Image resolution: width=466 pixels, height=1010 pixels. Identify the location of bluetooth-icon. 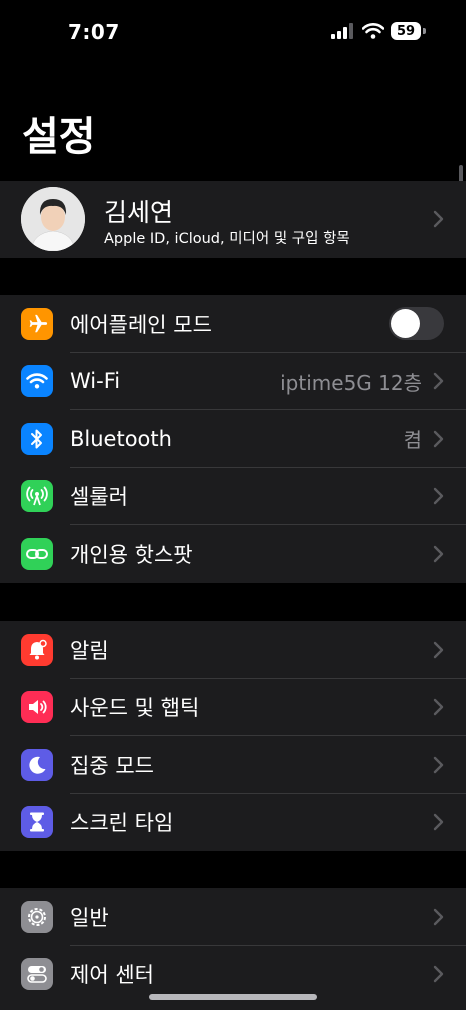
(37, 438).